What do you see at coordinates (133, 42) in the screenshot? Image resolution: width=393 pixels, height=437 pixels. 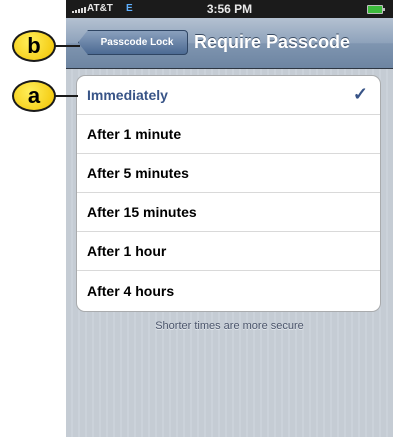 I see `back-button-passcode-lock: Passcode Lock` at bounding box center [133, 42].